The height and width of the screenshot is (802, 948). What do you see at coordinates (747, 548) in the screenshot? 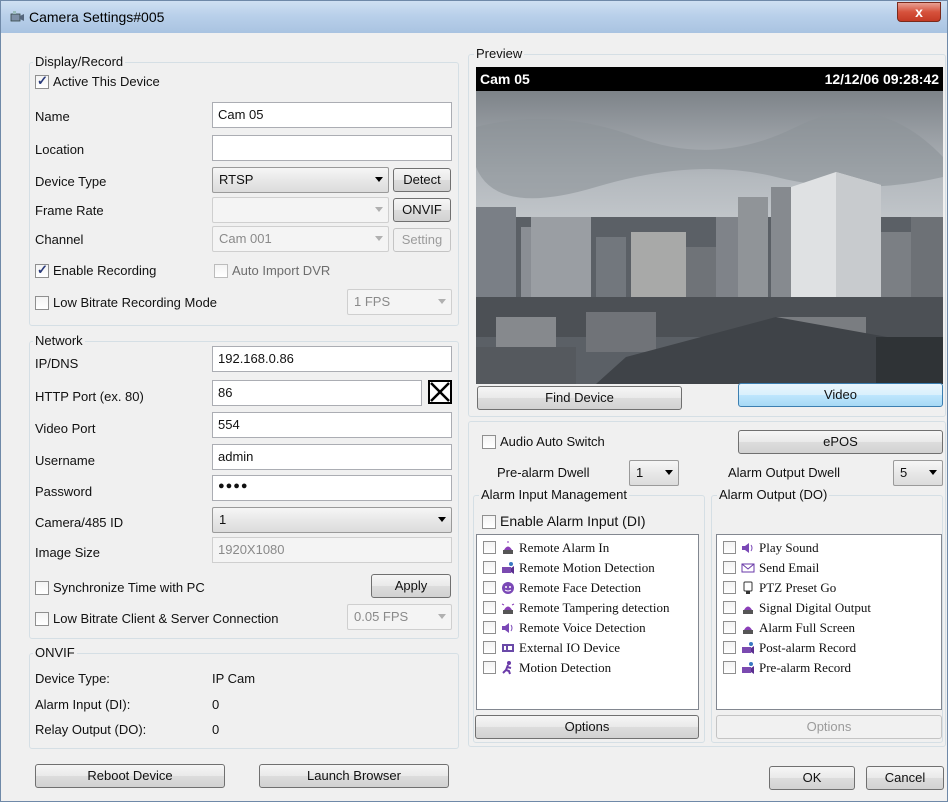
I see `speaker-icon` at bounding box center [747, 548].